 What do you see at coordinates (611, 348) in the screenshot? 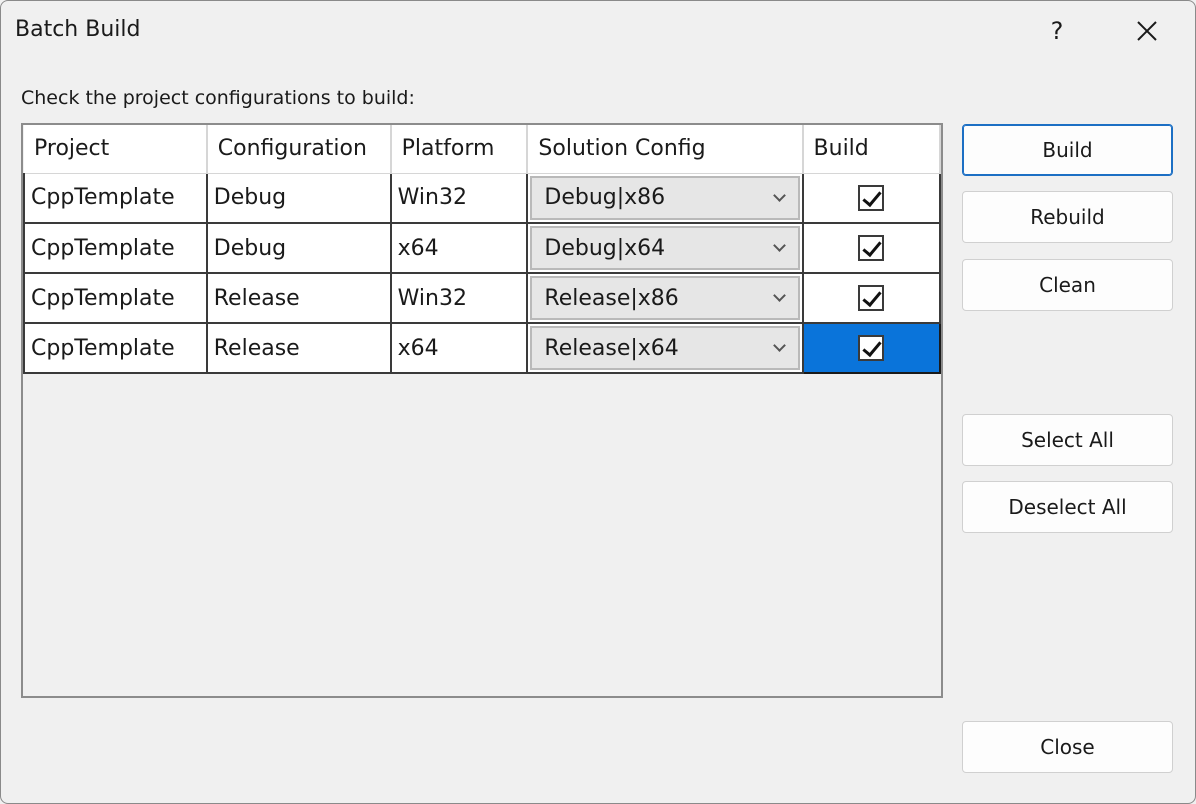
I see `solution-config-value: Release|x64` at bounding box center [611, 348].